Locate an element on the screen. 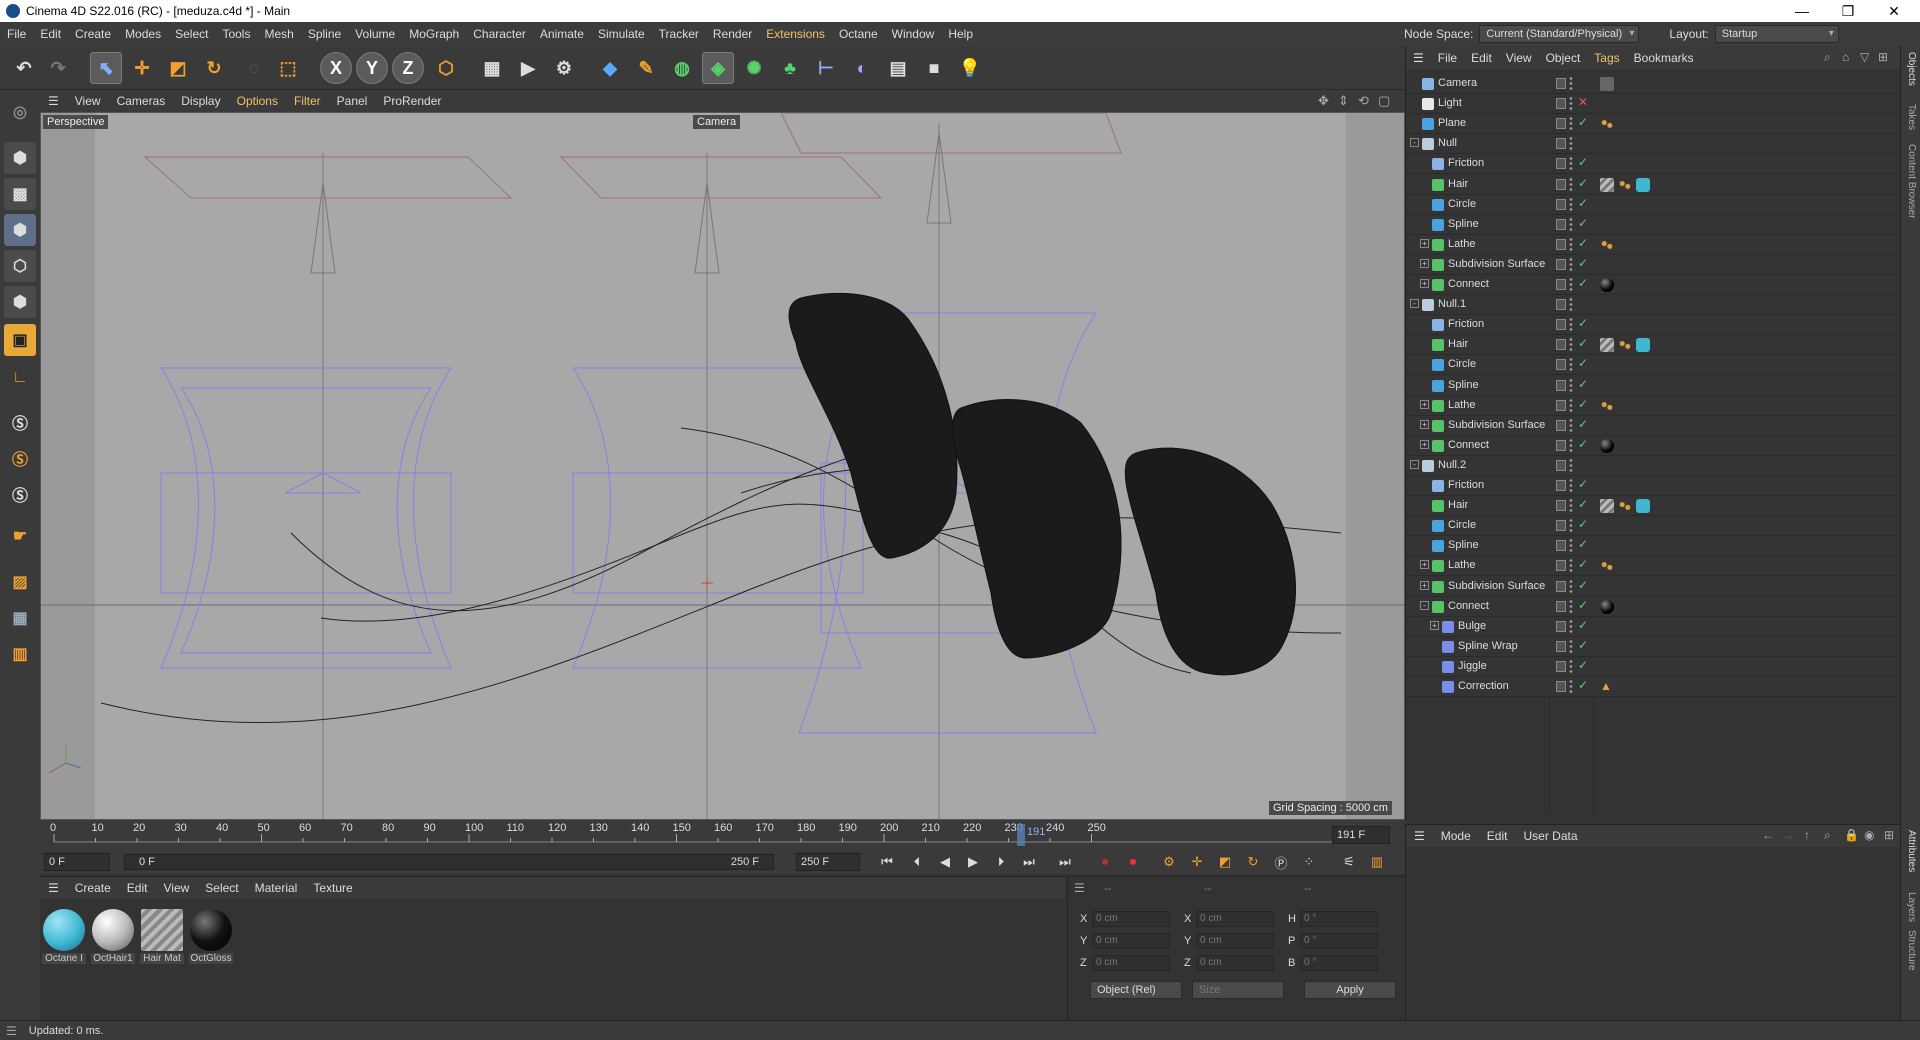 Image resolution: width=1920 pixels, height=1040 pixels. key-rotation-icon: ↻ is located at coordinates (1253, 862).